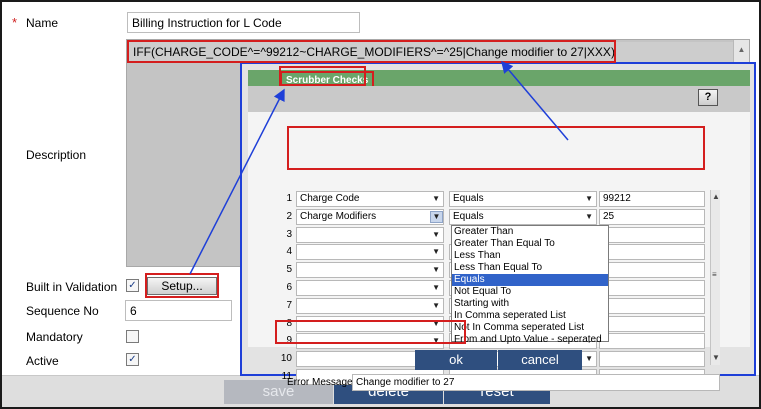 This screenshot has width=761, height=409. I want to click on arrow-setup-to-dialog, so click(237, 181).